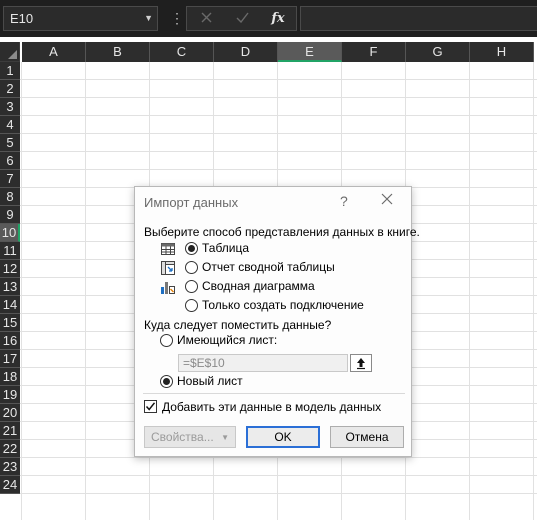 Image resolution: width=537 pixels, height=520 pixels. Describe the element at coordinates (274, 393) in the screenshot. I see `divider` at that location.